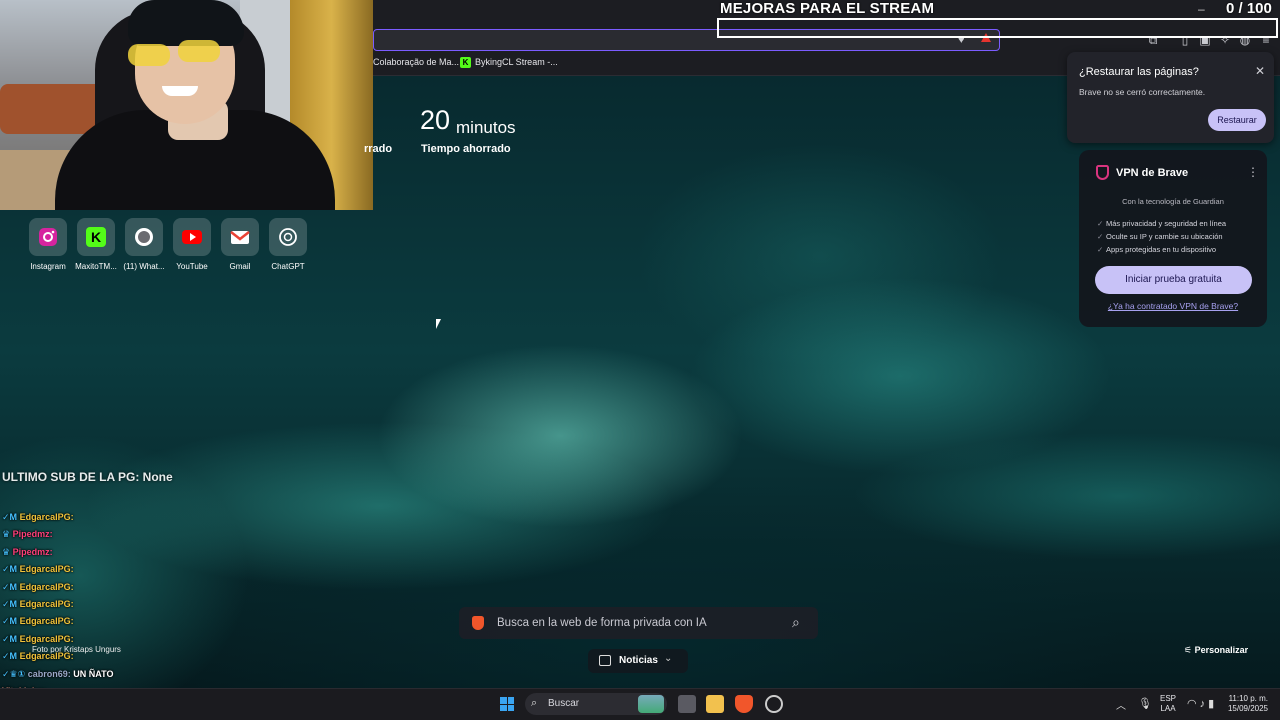 The width and height of the screenshot is (1280, 720). What do you see at coordinates (378, 149) in the screenshot?
I see `stat-label-partial: rrado` at bounding box center [378, 149].